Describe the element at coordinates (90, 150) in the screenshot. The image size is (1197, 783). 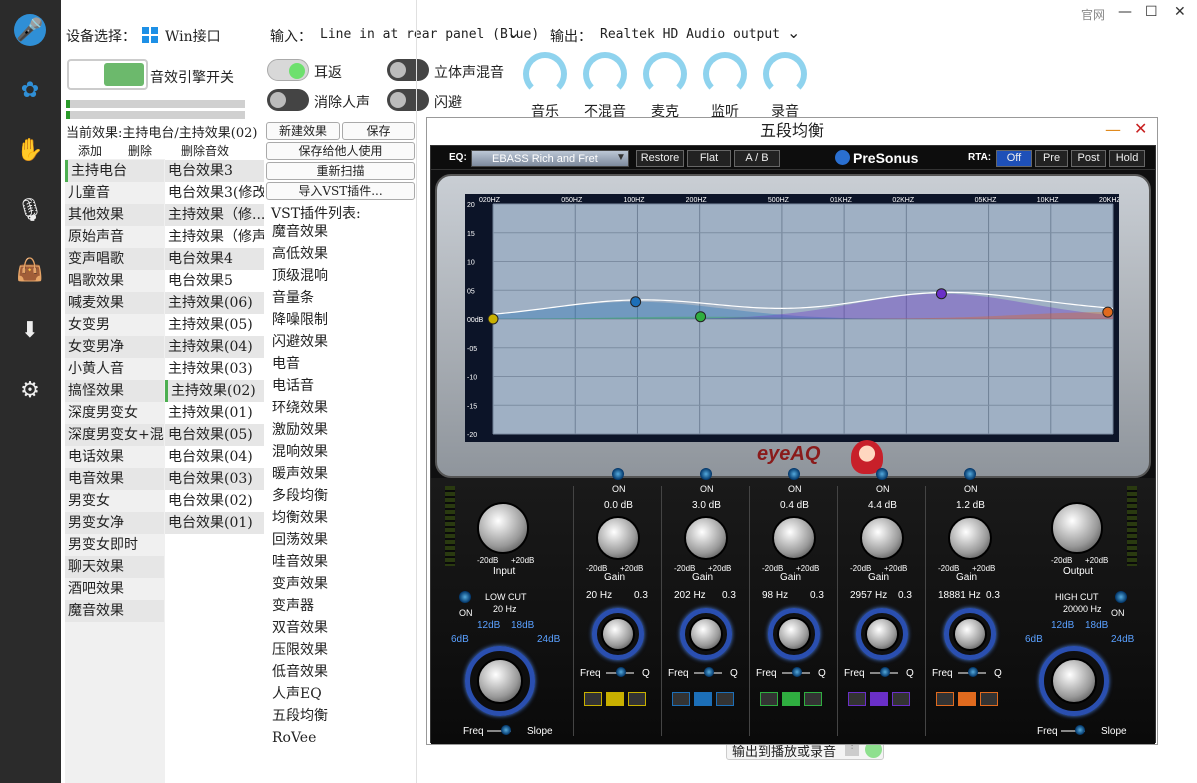
I see `add-button: 添加` at that location.